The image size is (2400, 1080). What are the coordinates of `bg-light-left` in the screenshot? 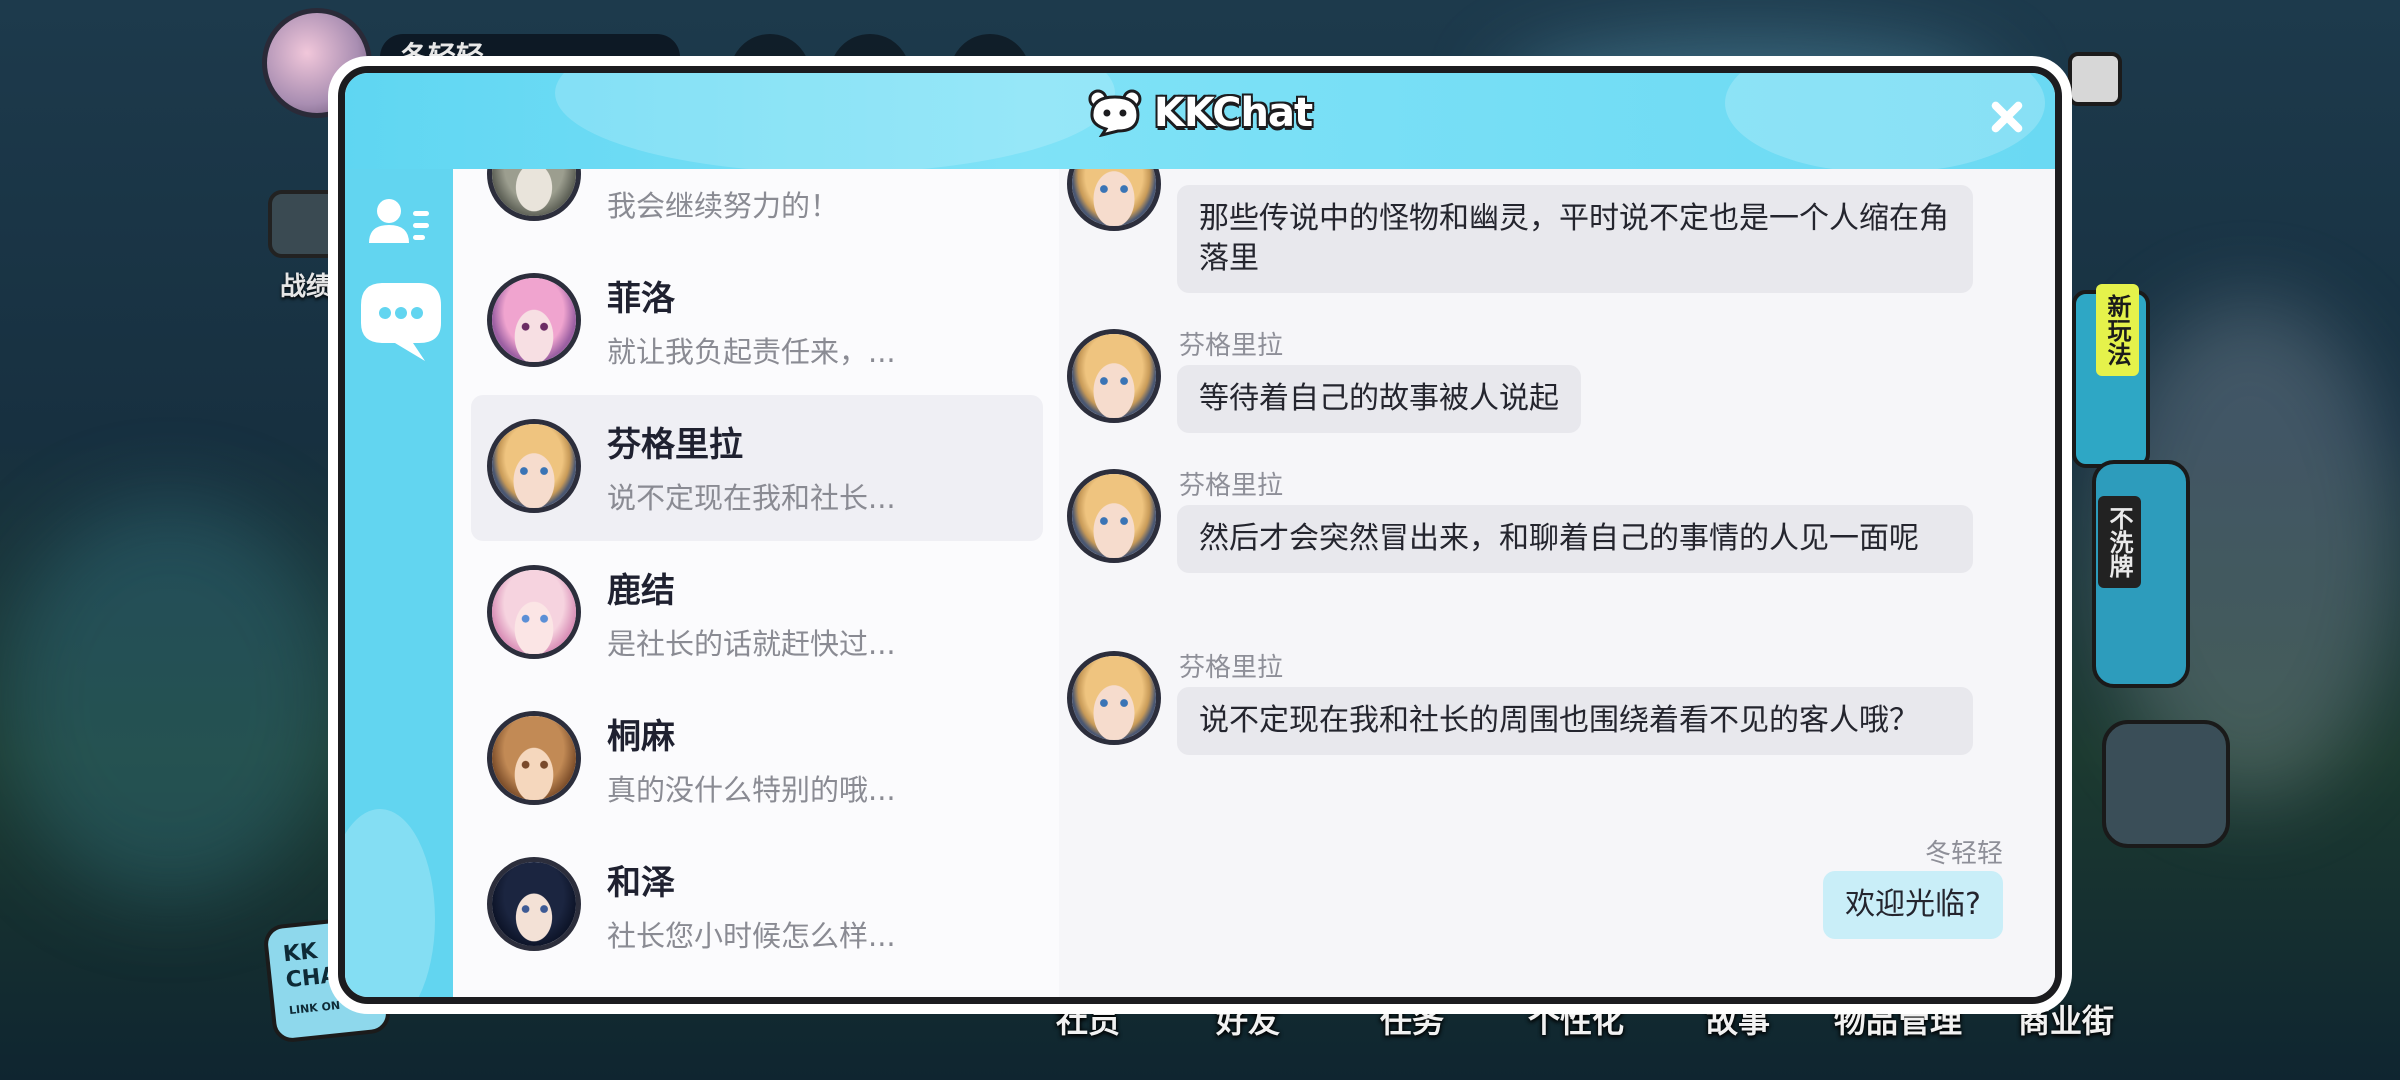 It's located at (170, 700).